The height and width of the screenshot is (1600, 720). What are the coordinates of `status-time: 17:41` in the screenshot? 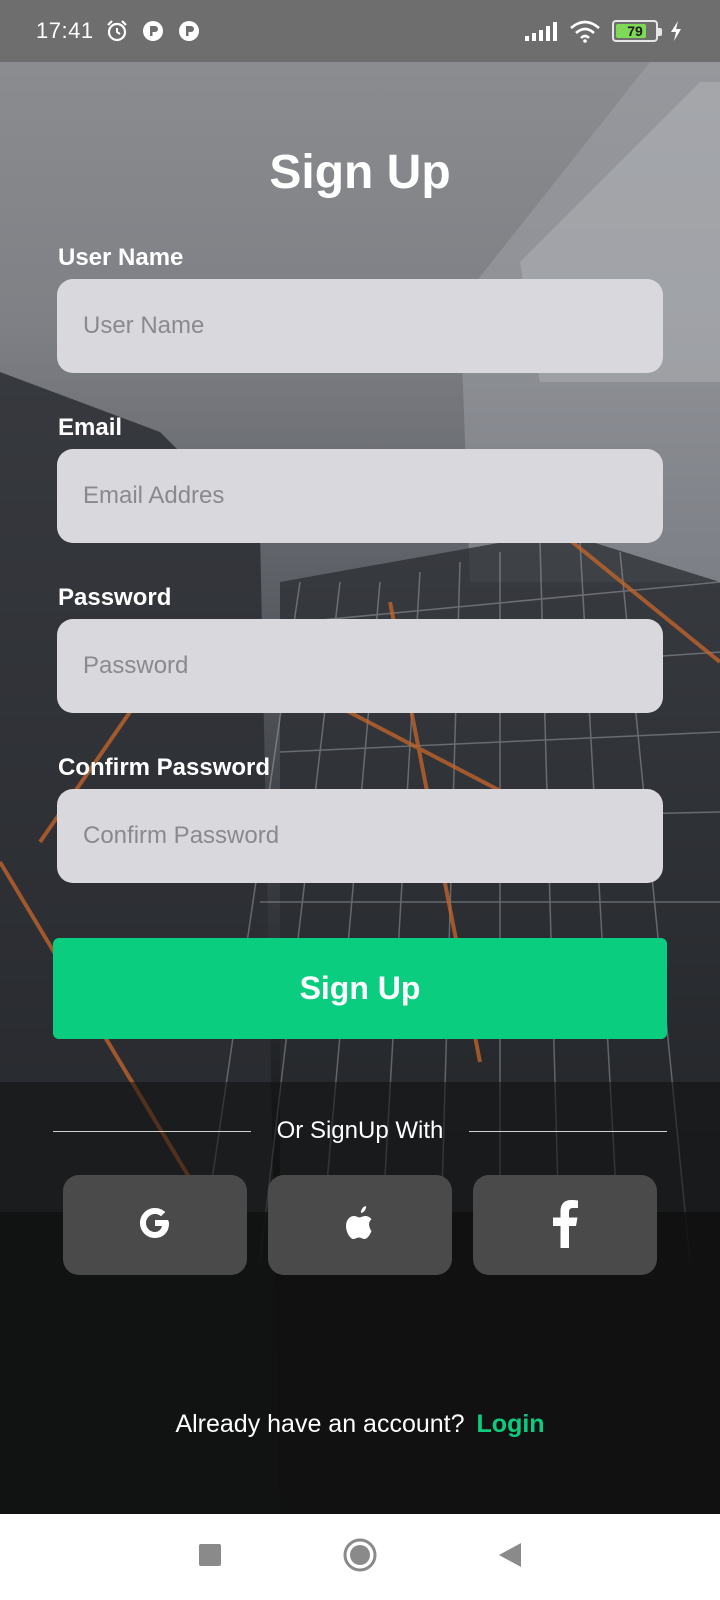 It's located at (65, 30).